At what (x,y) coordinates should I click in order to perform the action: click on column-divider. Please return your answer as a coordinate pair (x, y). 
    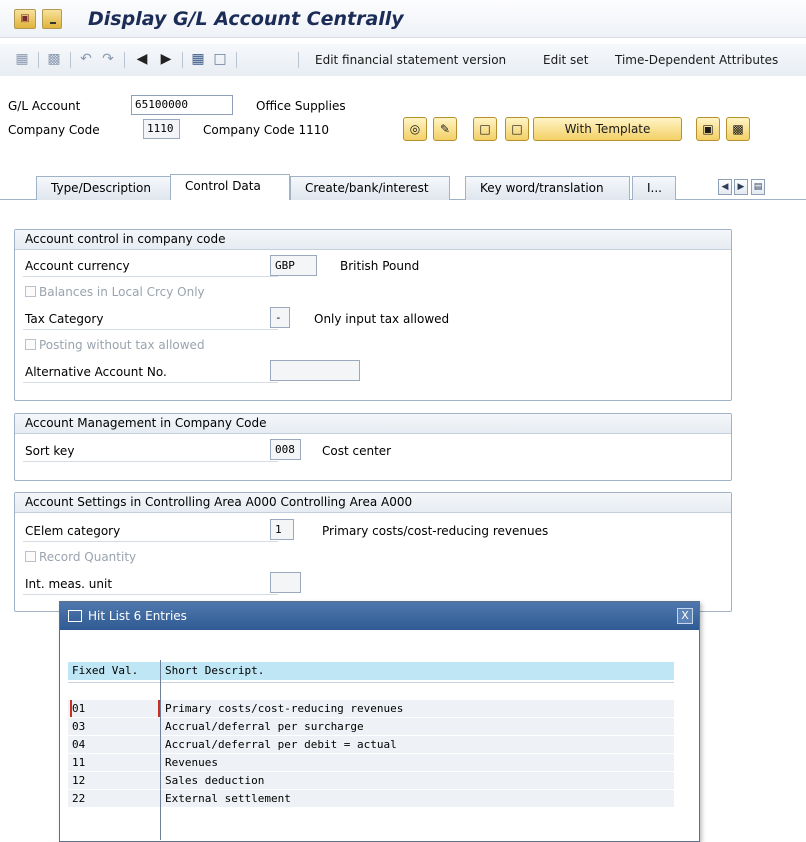
    Looking at the image, I should click on (160, 750).